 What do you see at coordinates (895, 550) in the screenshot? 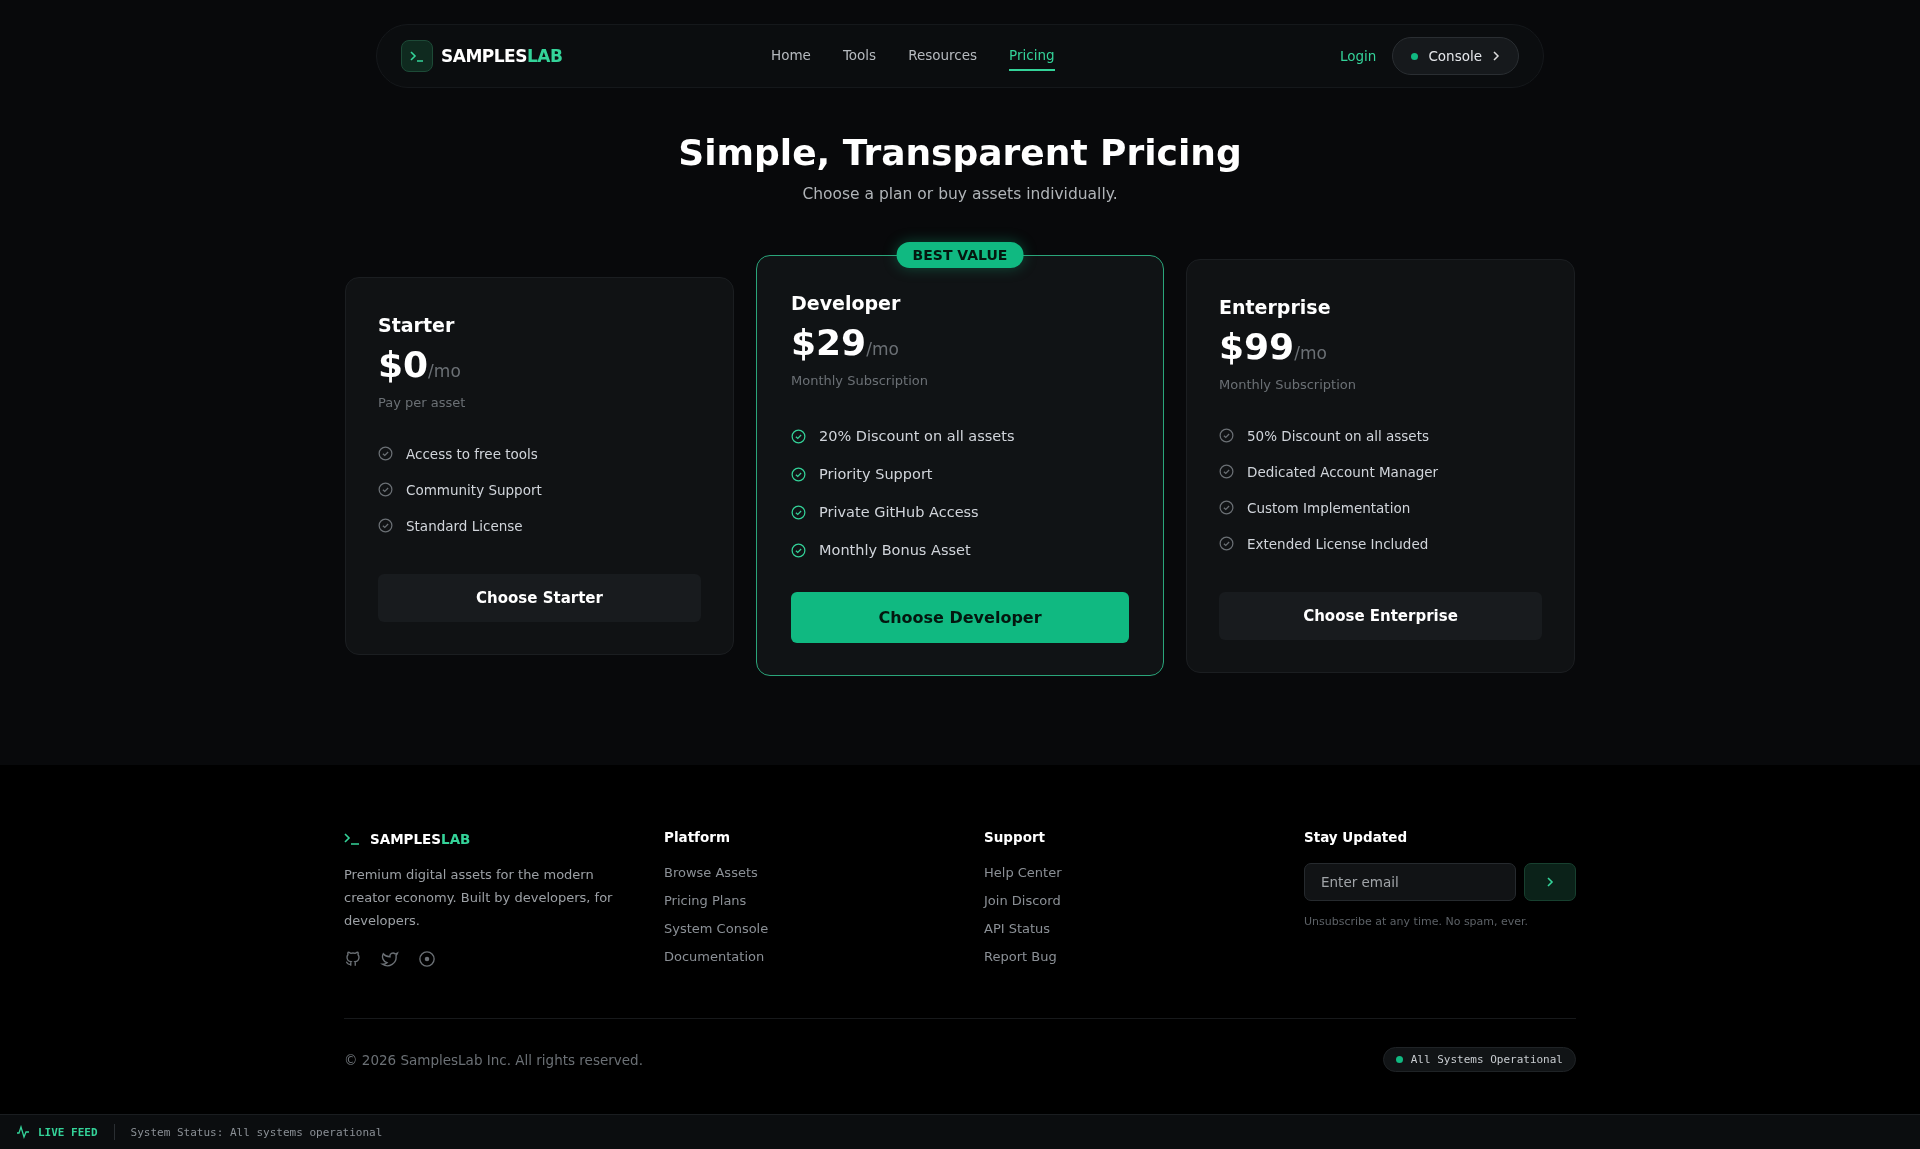
I see `feature-text: Monthly Bonus Asset` at bounding box center [895, 550].